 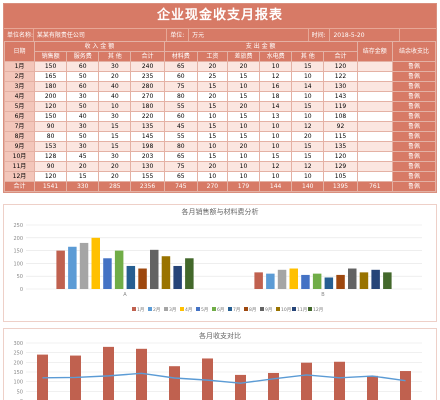 I want to click on col-balance: 结存金额, so click(x=374, y=51).